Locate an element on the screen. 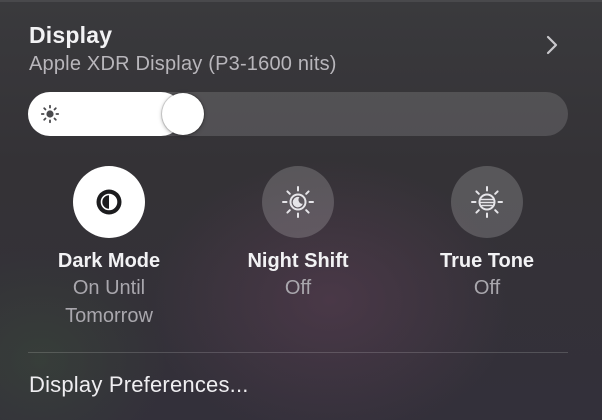 The image size is (602, 420). brightness-slider is located at coordinates (298, 114).